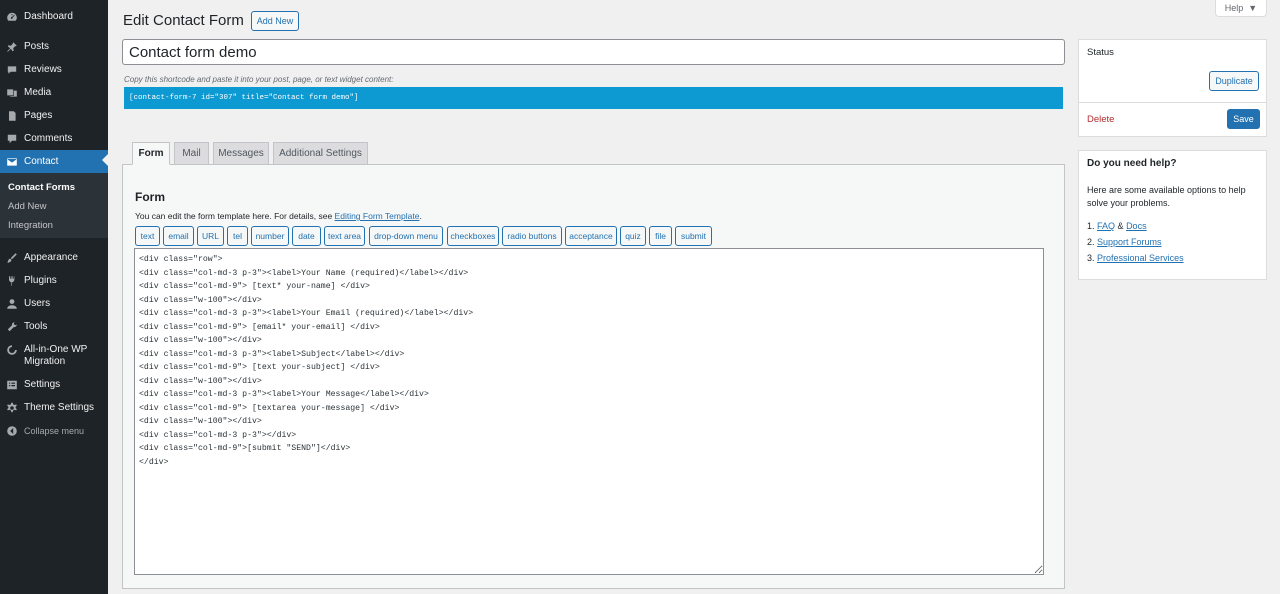 This screenshot has width=1280, height=594. Describe the element at coordinates (633, 236) in the screenshot. I see `tag-button-quiz: quiz` at that location.